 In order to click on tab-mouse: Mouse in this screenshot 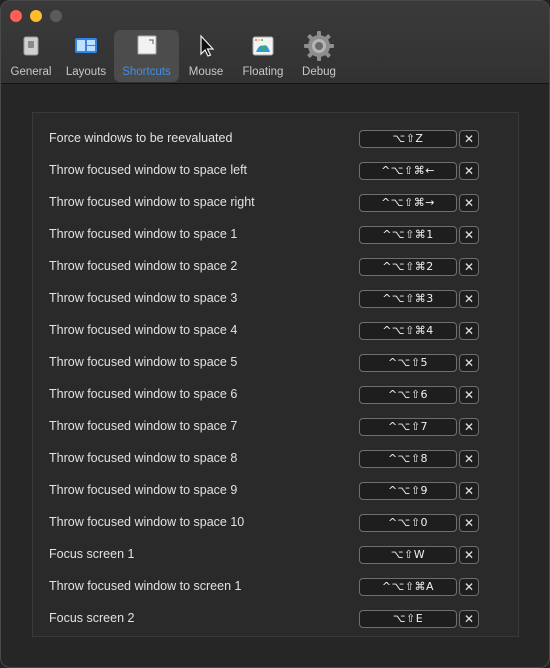, I will do `click(206, 56)`.